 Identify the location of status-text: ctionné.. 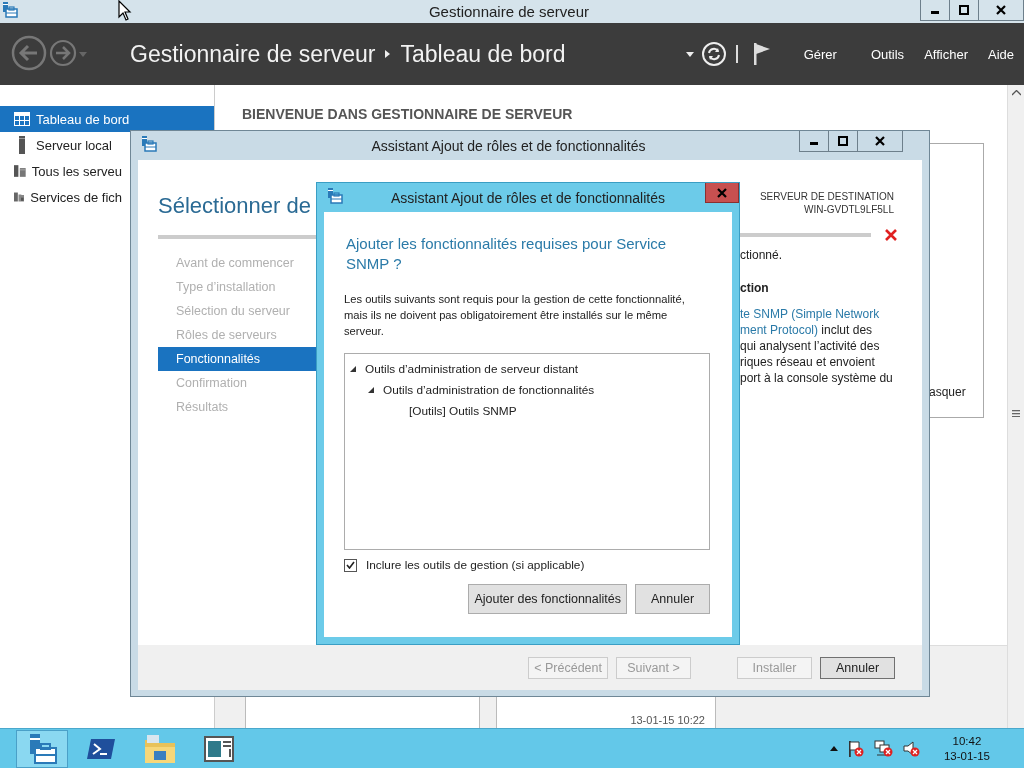
(761, 255).